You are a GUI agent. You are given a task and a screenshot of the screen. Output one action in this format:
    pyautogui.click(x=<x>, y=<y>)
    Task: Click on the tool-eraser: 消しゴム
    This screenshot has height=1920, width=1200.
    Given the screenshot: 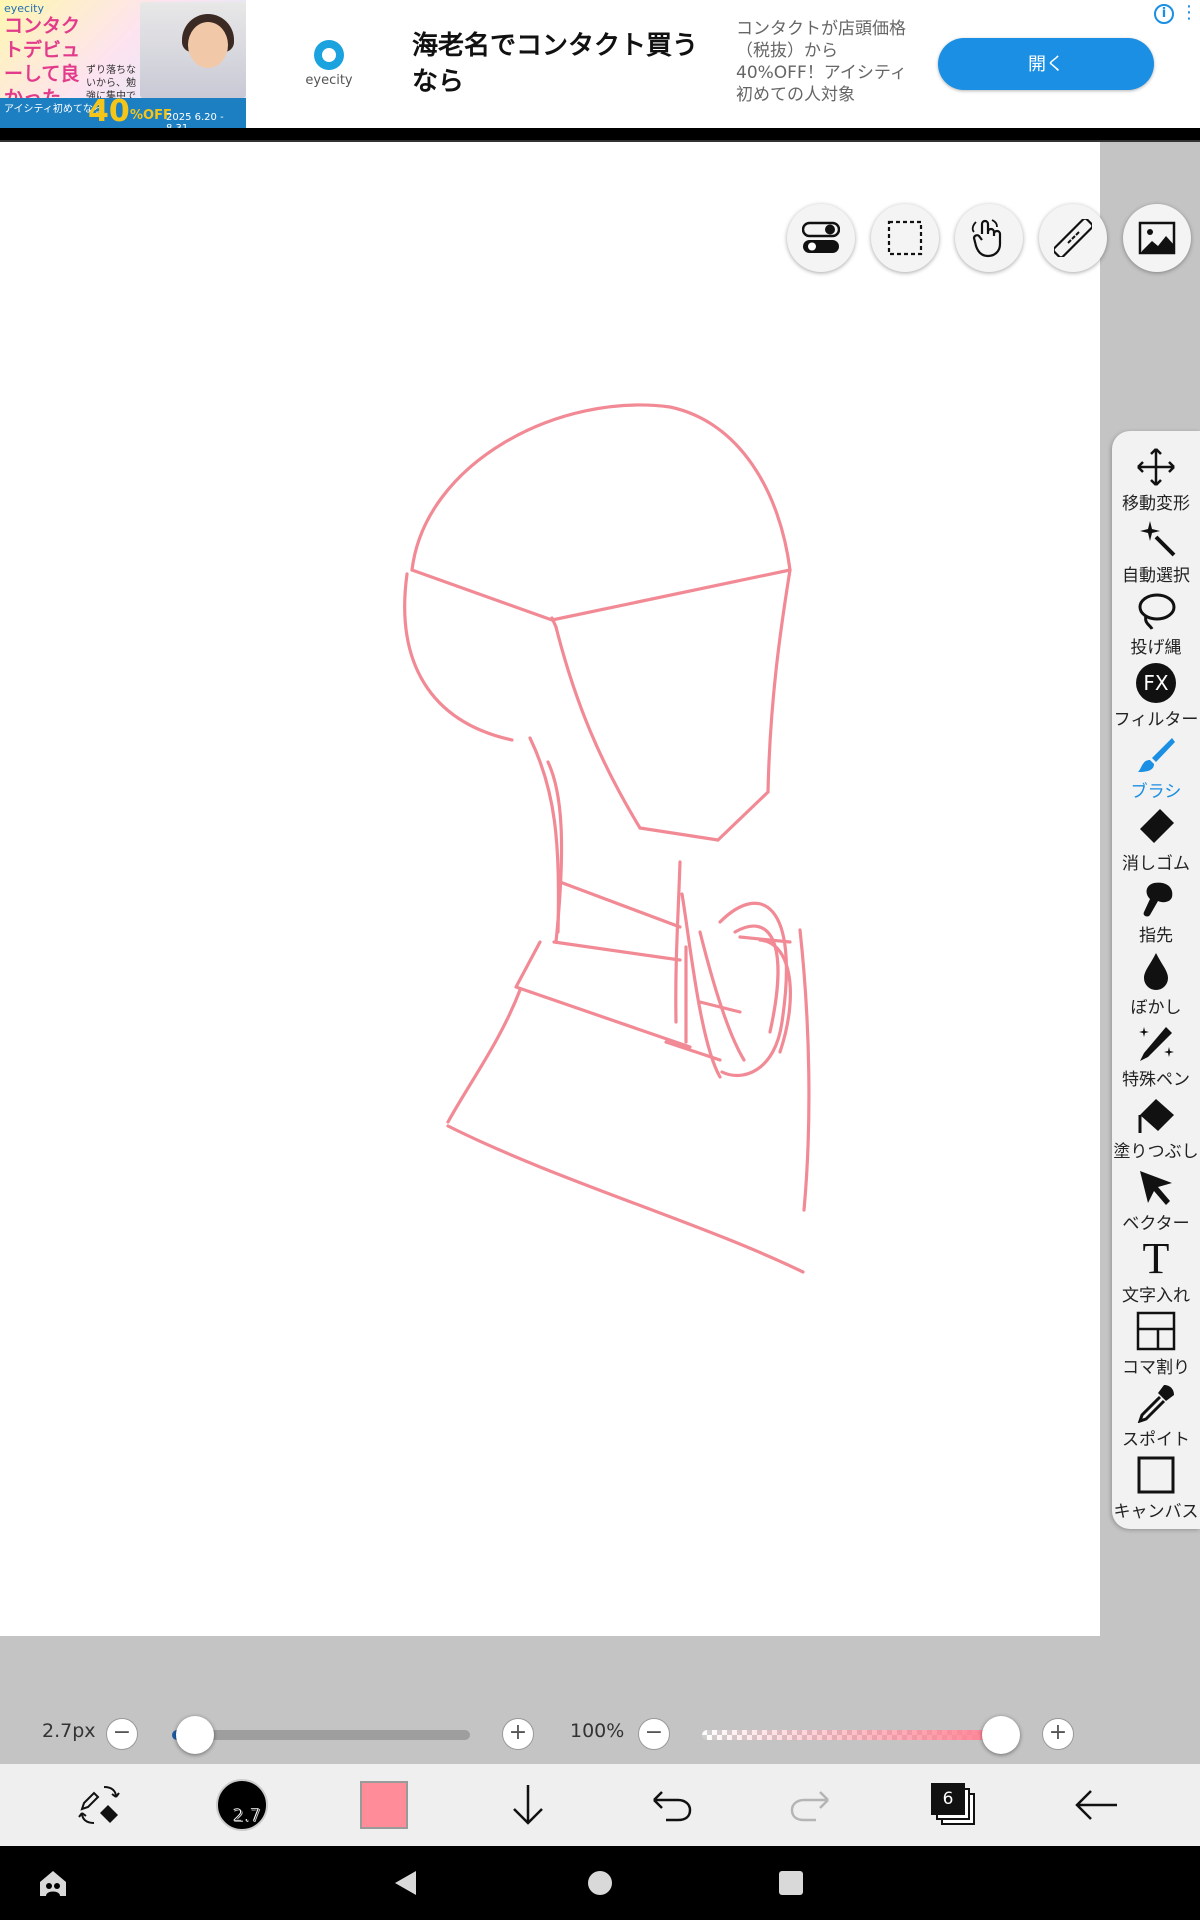 What is the action you would take?
    pyautogui.click(x=1156, y=843)
    